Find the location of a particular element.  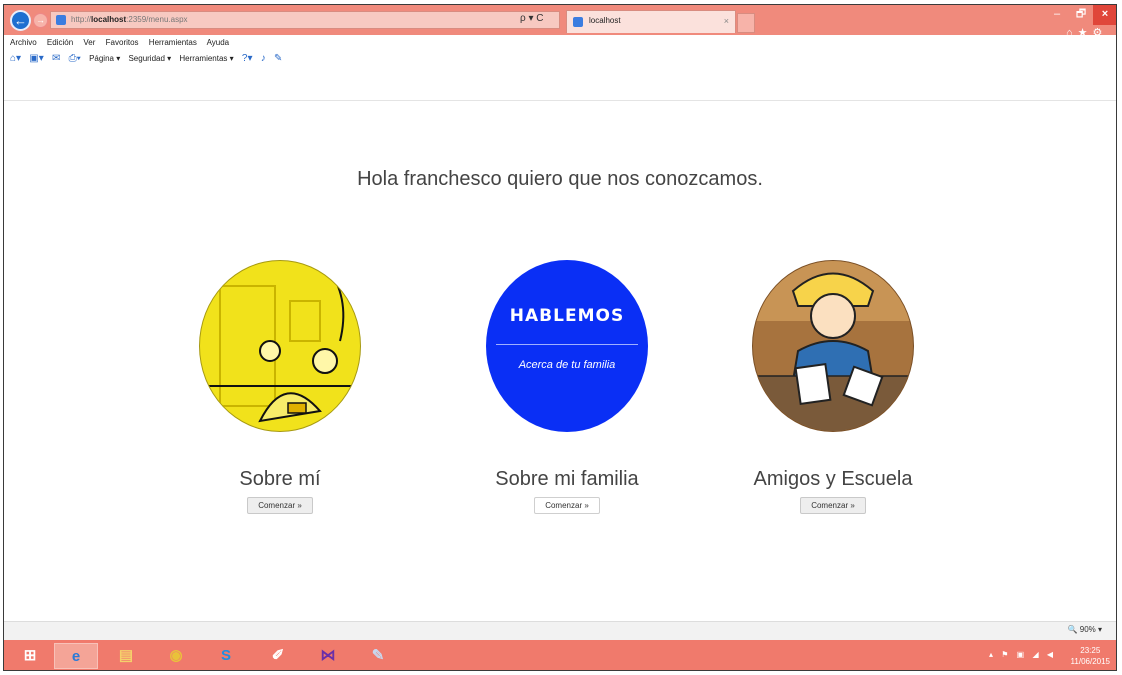

card-sobre-mi: Sobre mí Comenzar » is located at coordinates (280, 387).